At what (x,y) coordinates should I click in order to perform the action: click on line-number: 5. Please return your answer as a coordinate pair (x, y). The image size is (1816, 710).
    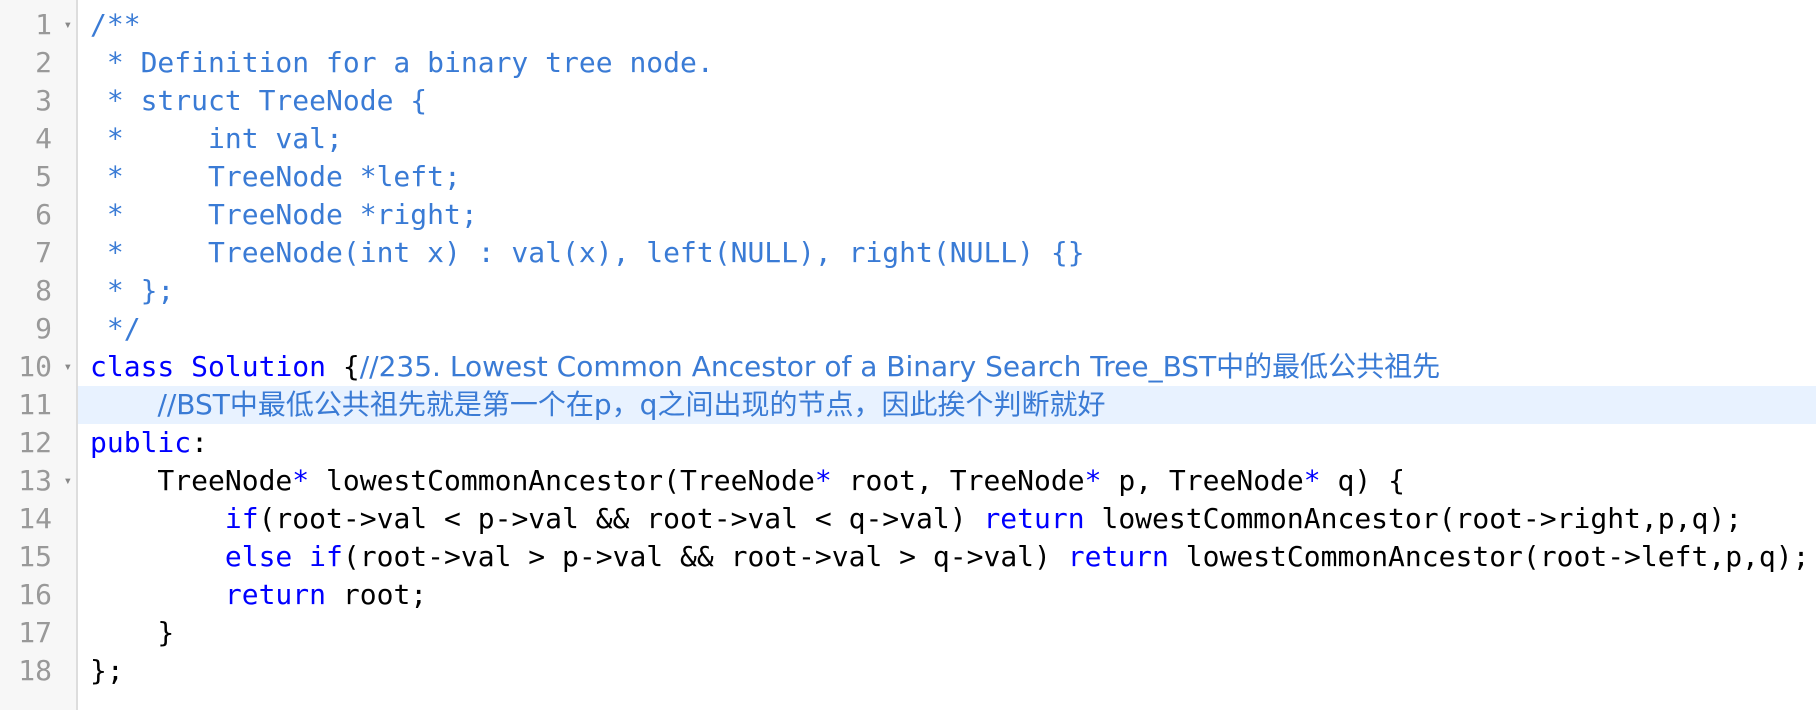
    Looking at the image, I should click on (43, 176).